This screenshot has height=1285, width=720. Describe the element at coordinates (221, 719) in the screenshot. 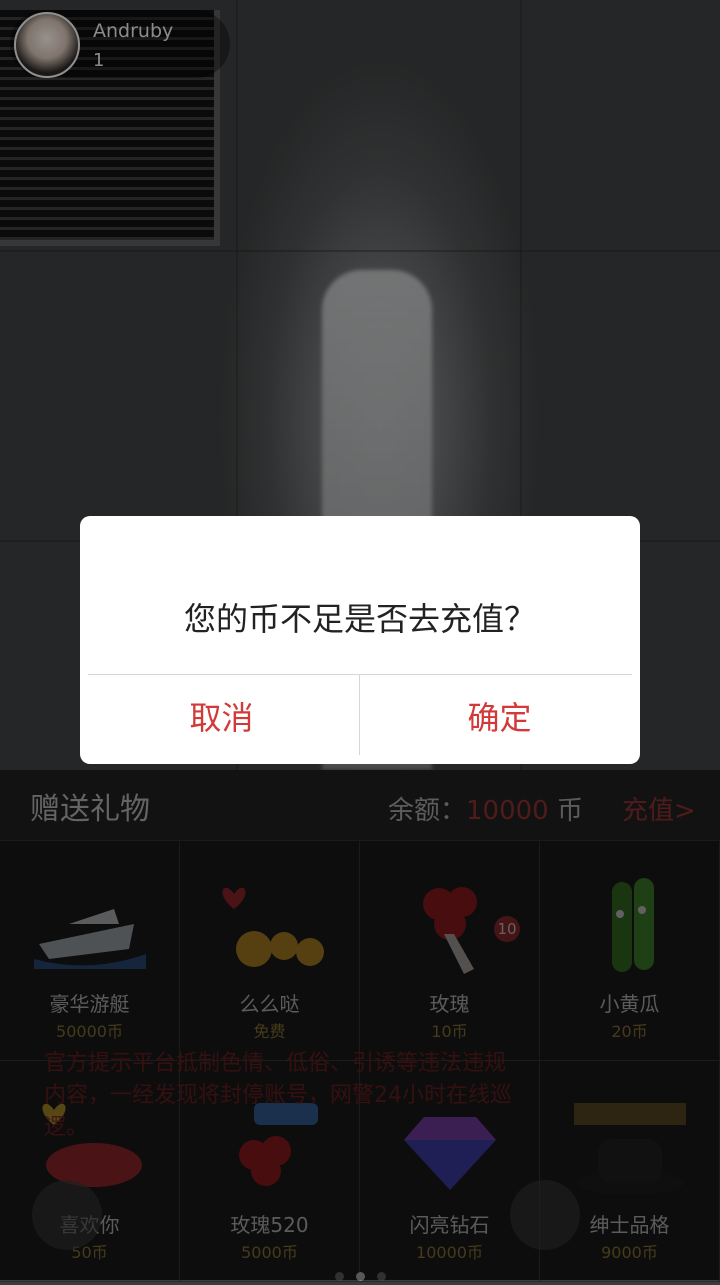

I see `cancel-button: 取消` at that location.